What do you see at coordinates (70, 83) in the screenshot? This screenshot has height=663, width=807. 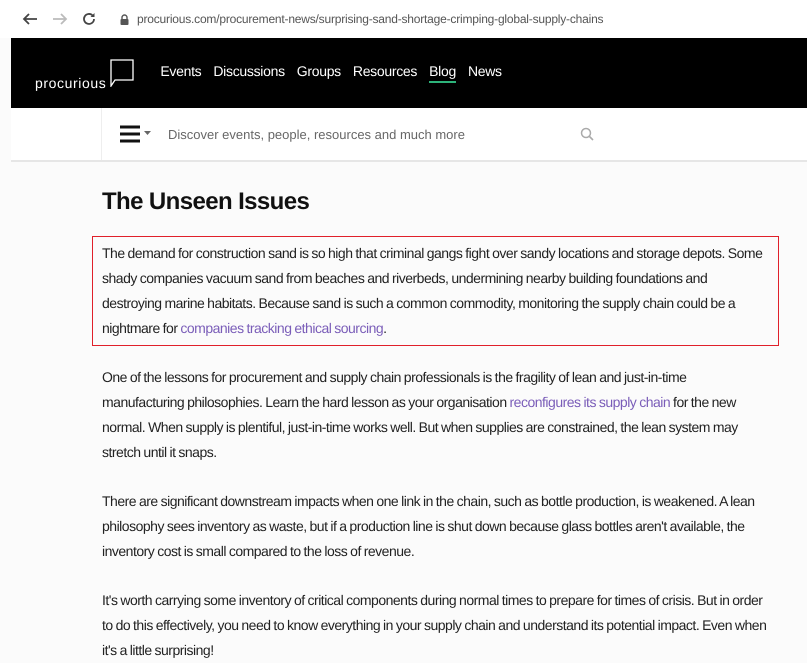 I see `site-logo: procurious` at bounding box center [70, 83].